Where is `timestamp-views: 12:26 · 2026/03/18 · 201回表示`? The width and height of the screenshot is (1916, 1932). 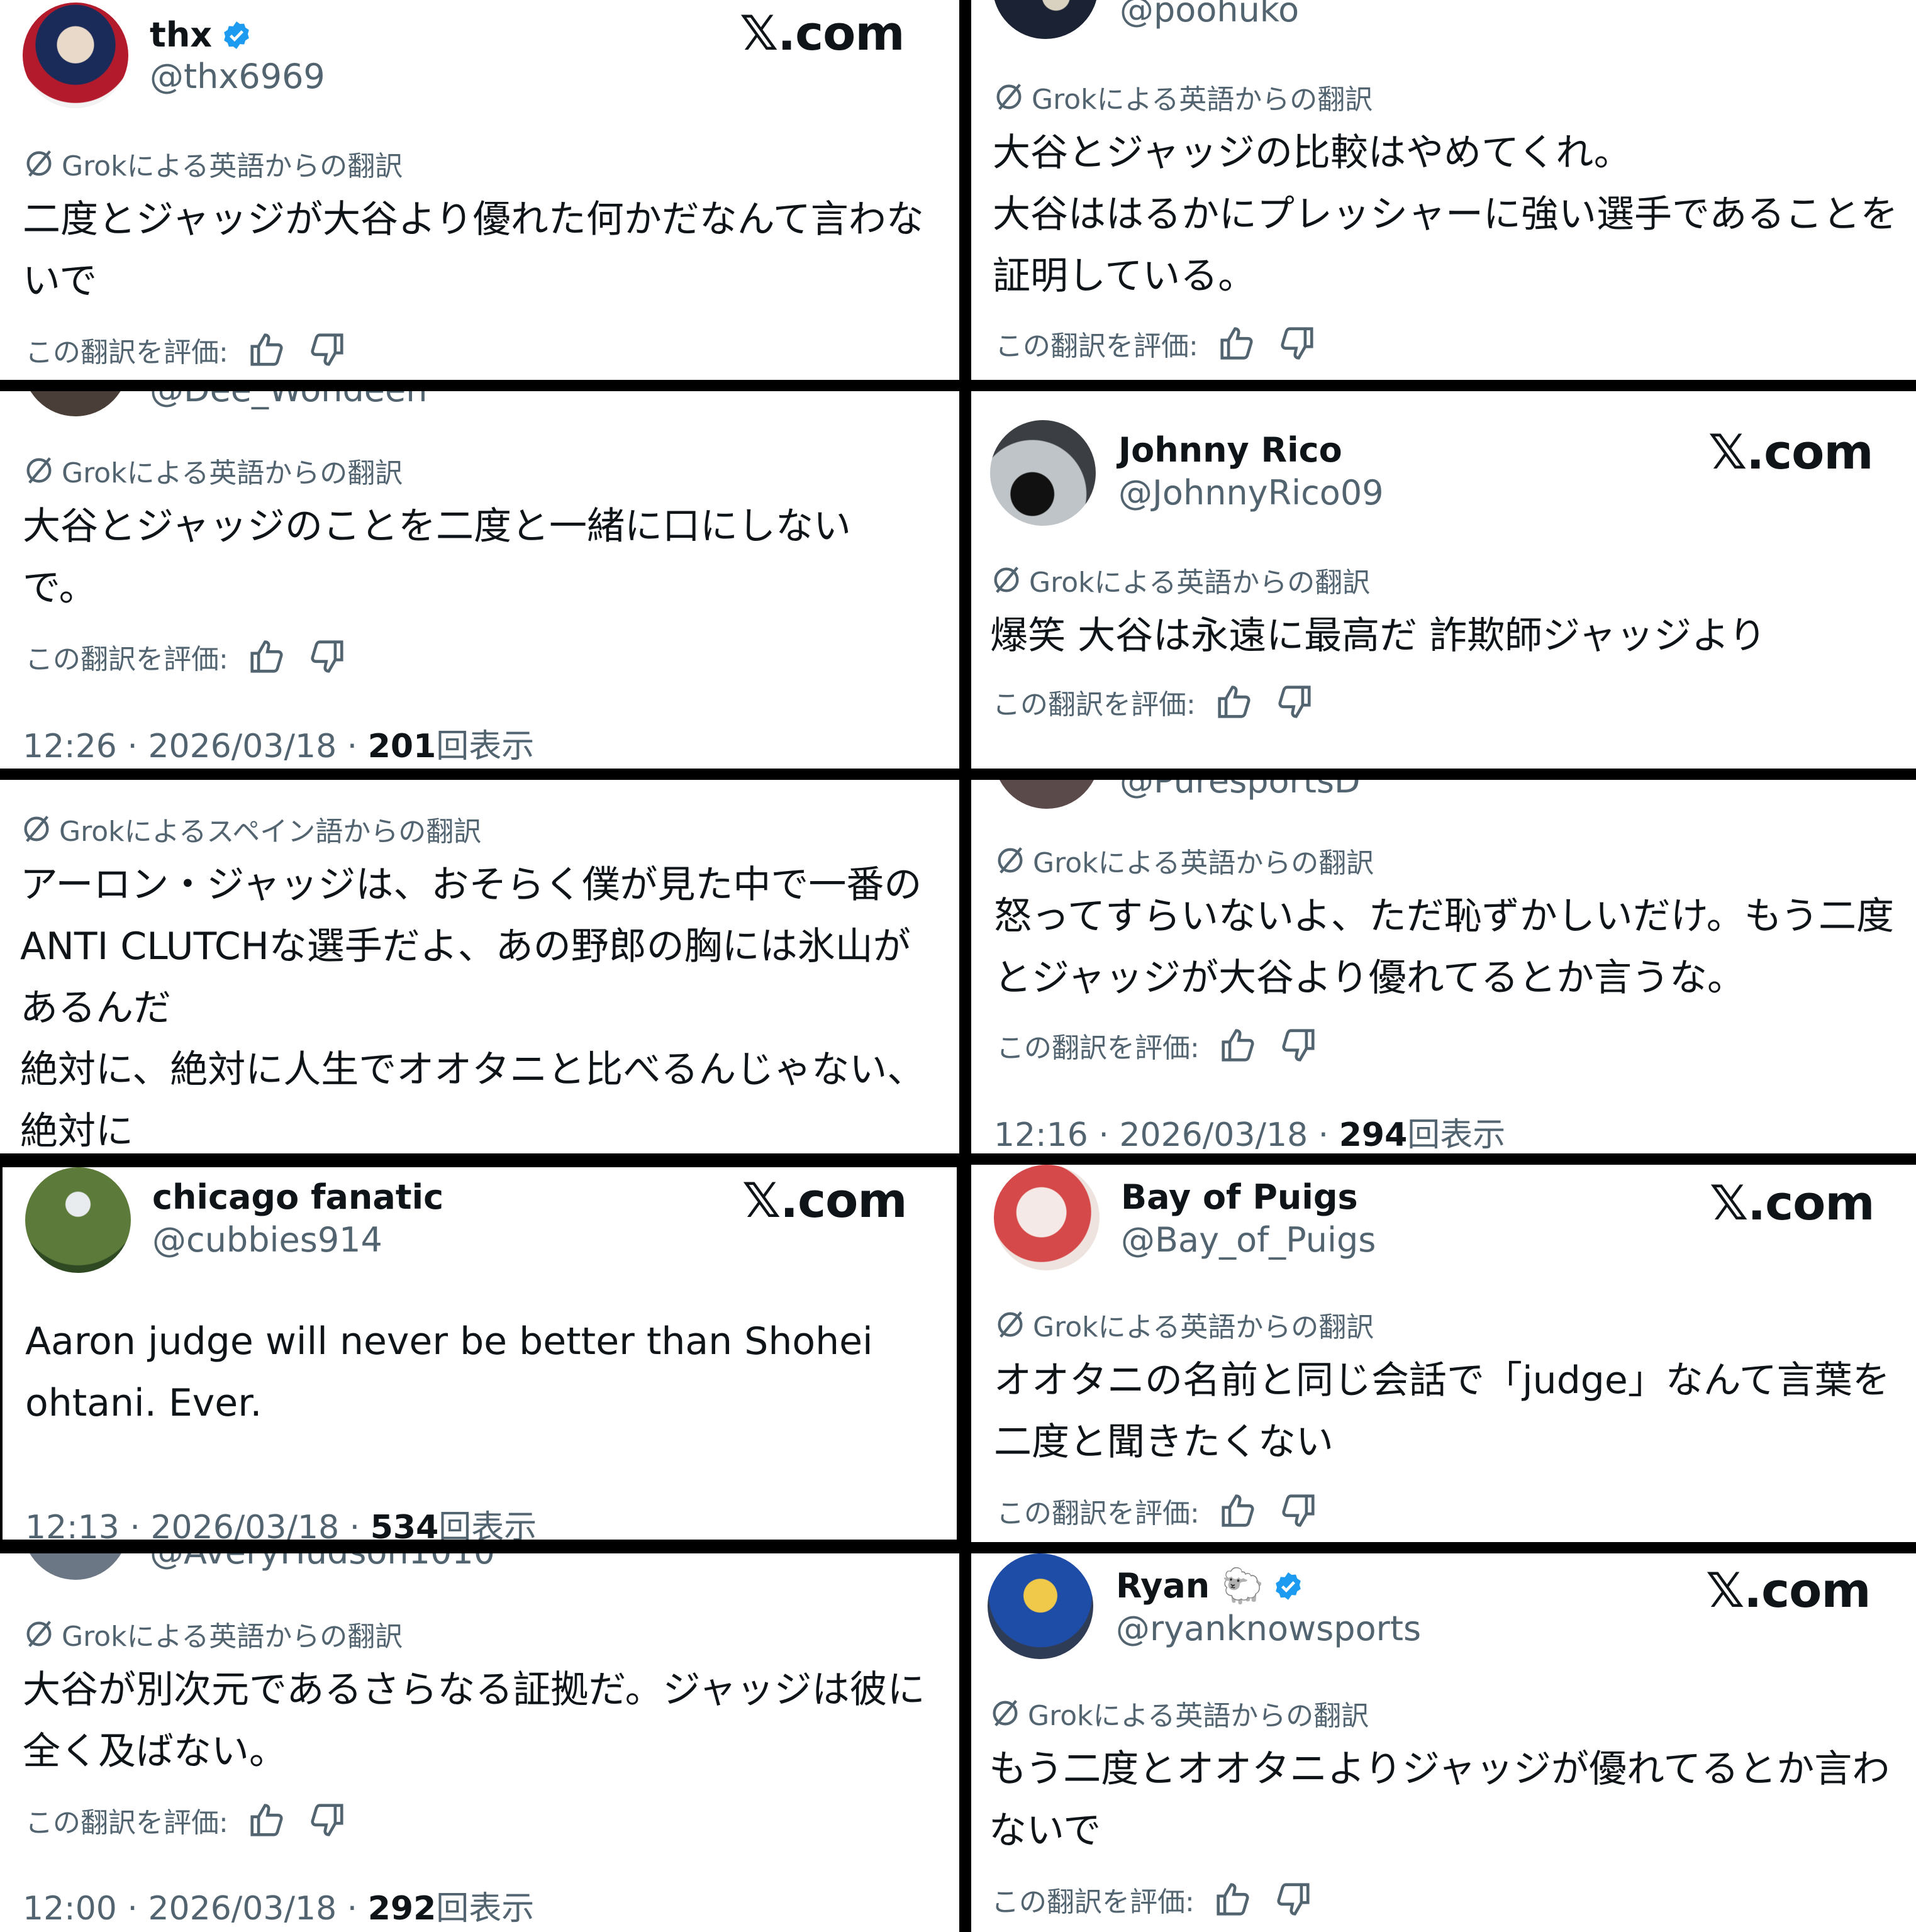 timestamp-views: 12:26 · 2026/03/18 · 201回表示 is located at coordinates (278, 743).